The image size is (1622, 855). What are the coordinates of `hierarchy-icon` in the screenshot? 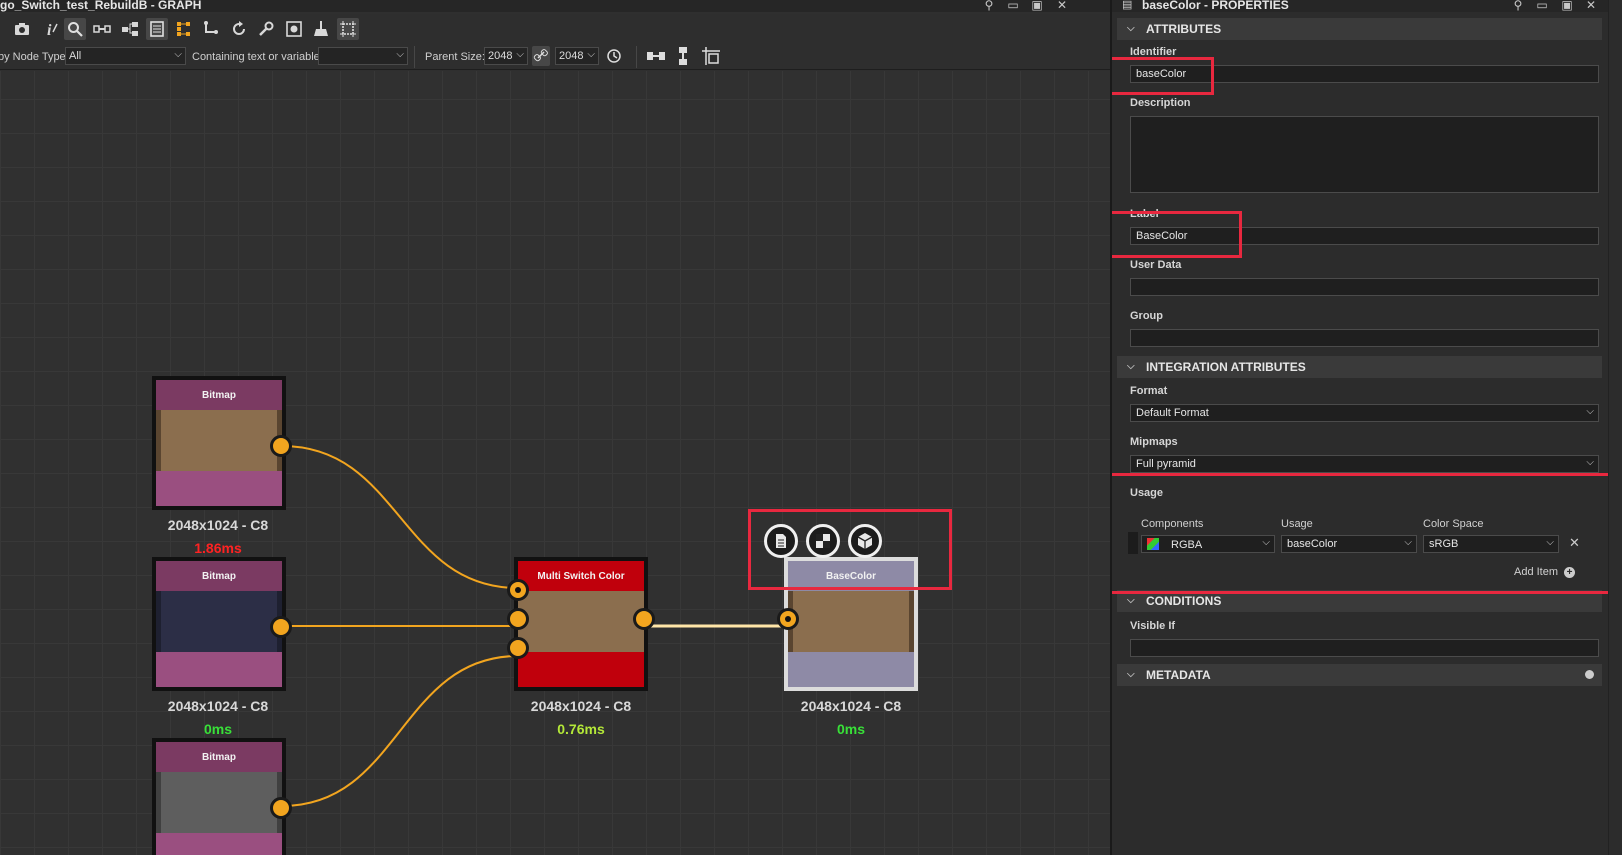 It's located at (130, 29).